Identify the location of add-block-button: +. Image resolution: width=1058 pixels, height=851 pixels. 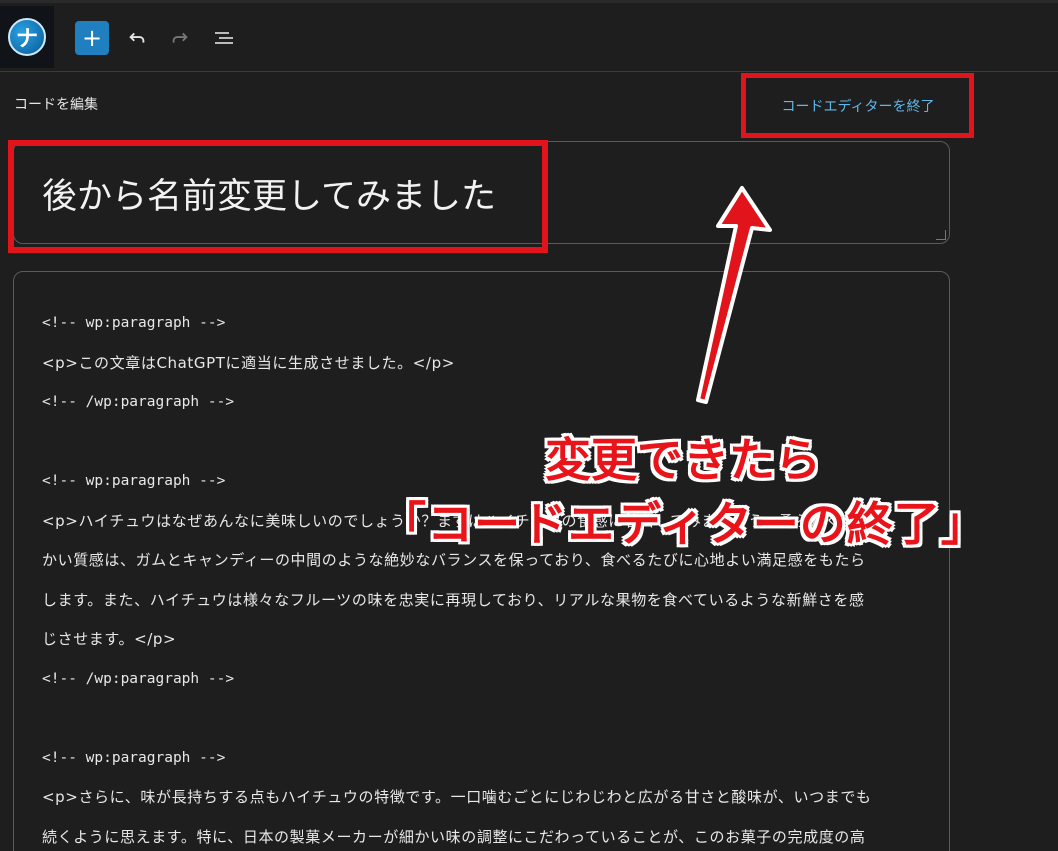
(92, 38).